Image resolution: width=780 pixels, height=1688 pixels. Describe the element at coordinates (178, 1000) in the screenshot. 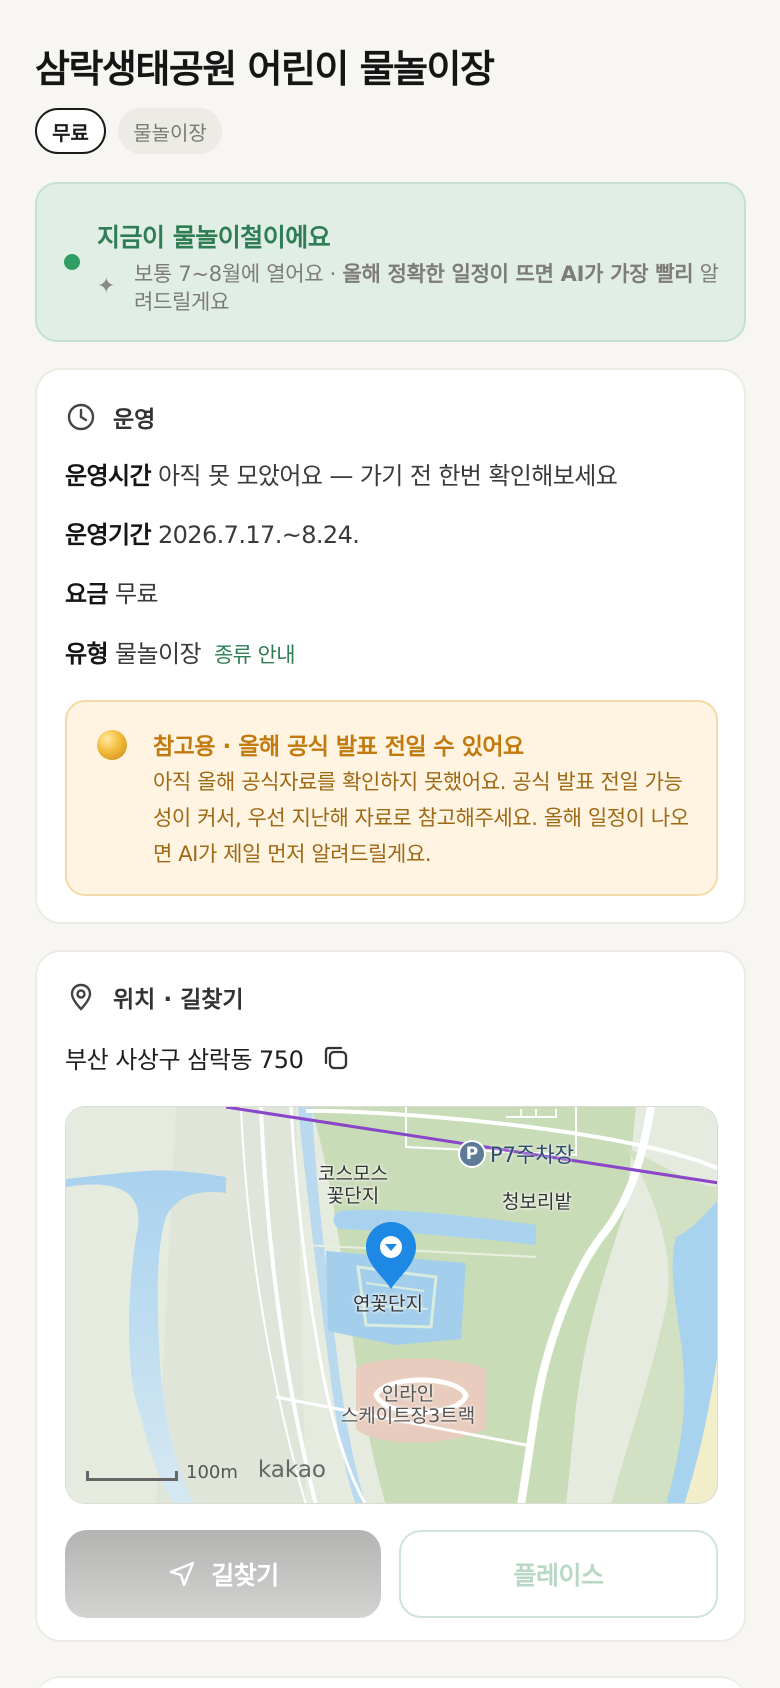

I see `location-heading: 위치 · 길찾기` at that location.